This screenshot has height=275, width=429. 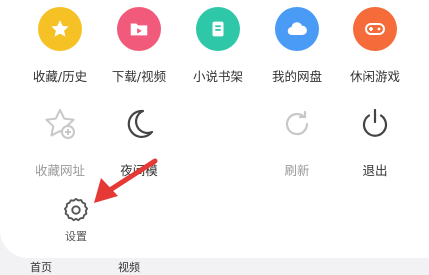 What do you see at coordinates (126, 180) in the screenshot?
I see `annotation-arrow-icon` at bounding box center [126, 180].